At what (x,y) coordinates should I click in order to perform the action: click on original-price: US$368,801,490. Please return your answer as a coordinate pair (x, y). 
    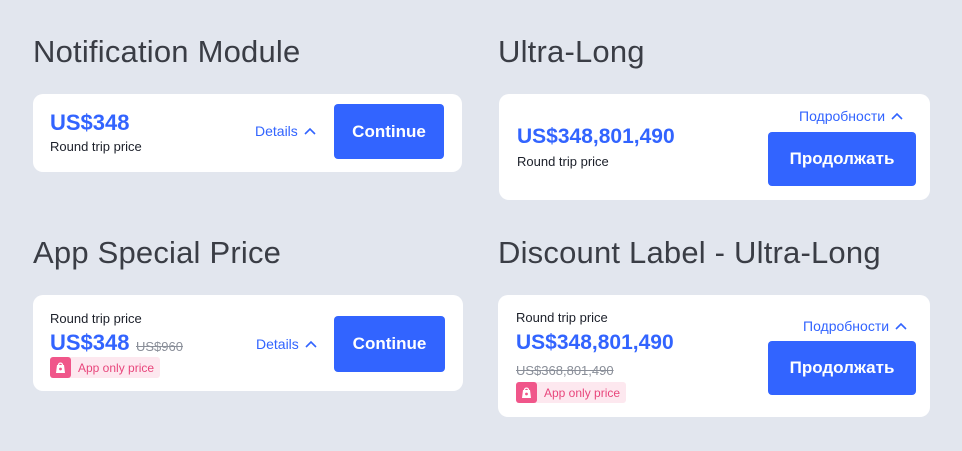
    Looking at the image, I should click on (565, 370).